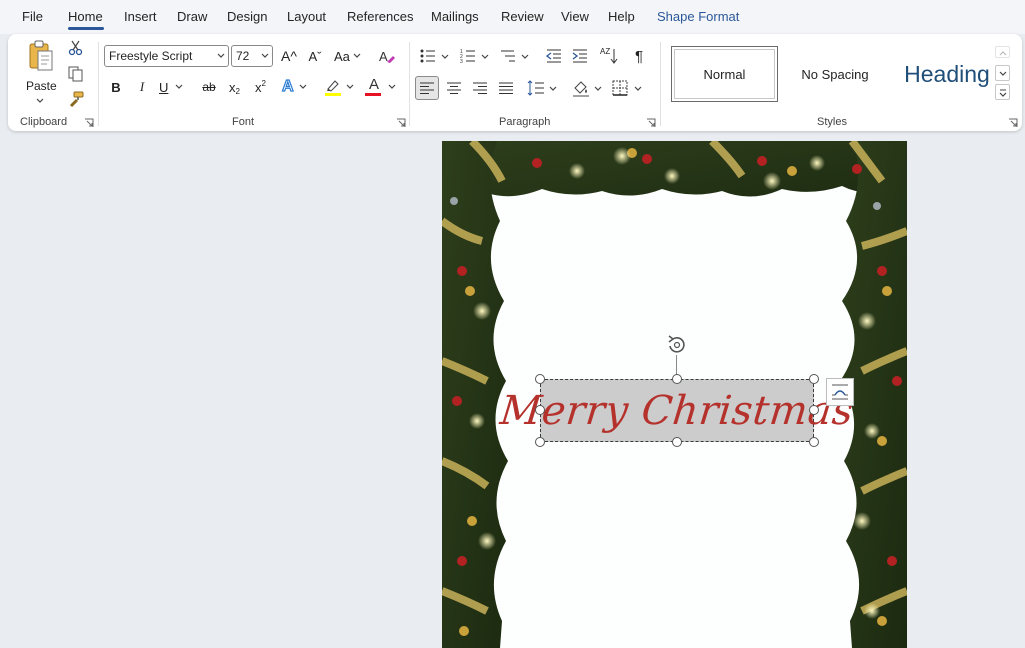  I want to click on tab-file: File, so click(32, 16).